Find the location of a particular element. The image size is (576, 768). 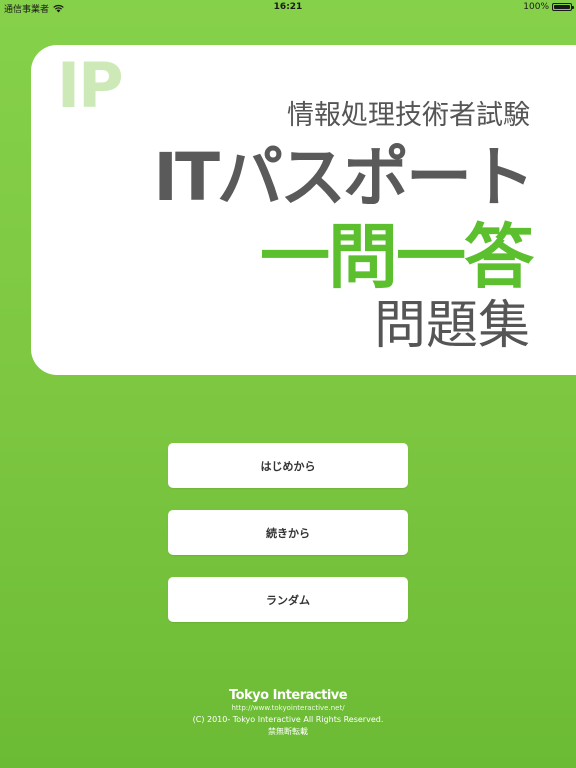

battery-group: 100% is located at coordinates (548, 7).